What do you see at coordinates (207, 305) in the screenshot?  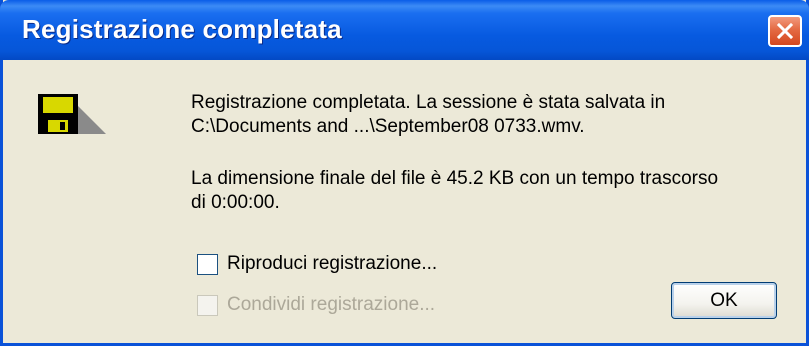 I see `share-recording-checkbox` at bounding box center [207, 305].